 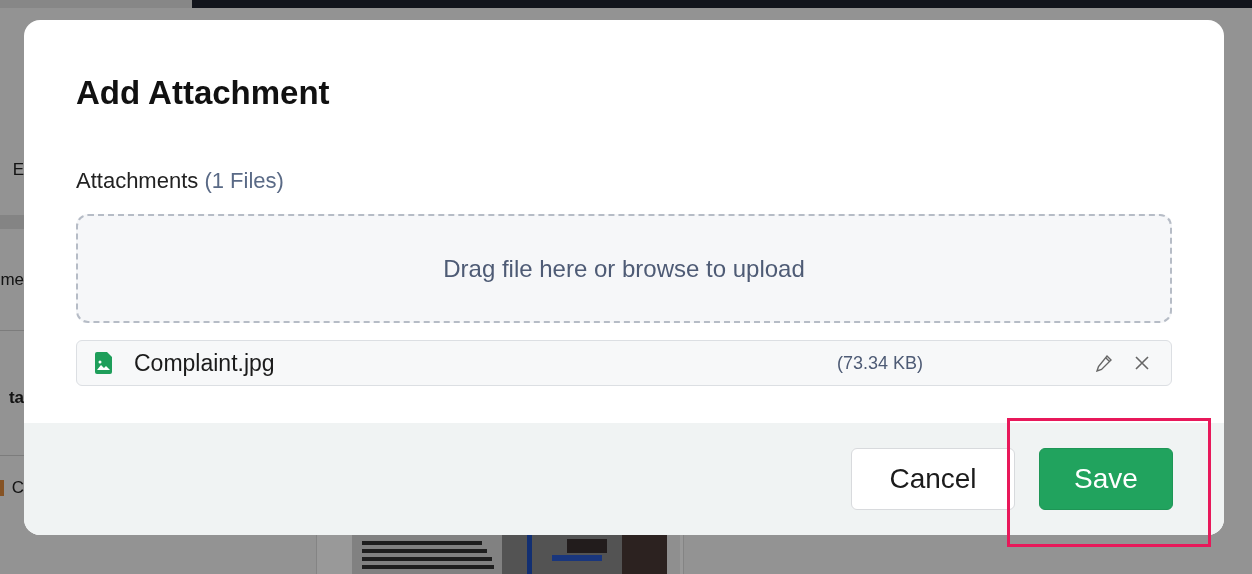 What do you see at coordinates (12, 280) in the screenshot?
I see `background-text: me` at bounding box center [12, 280].